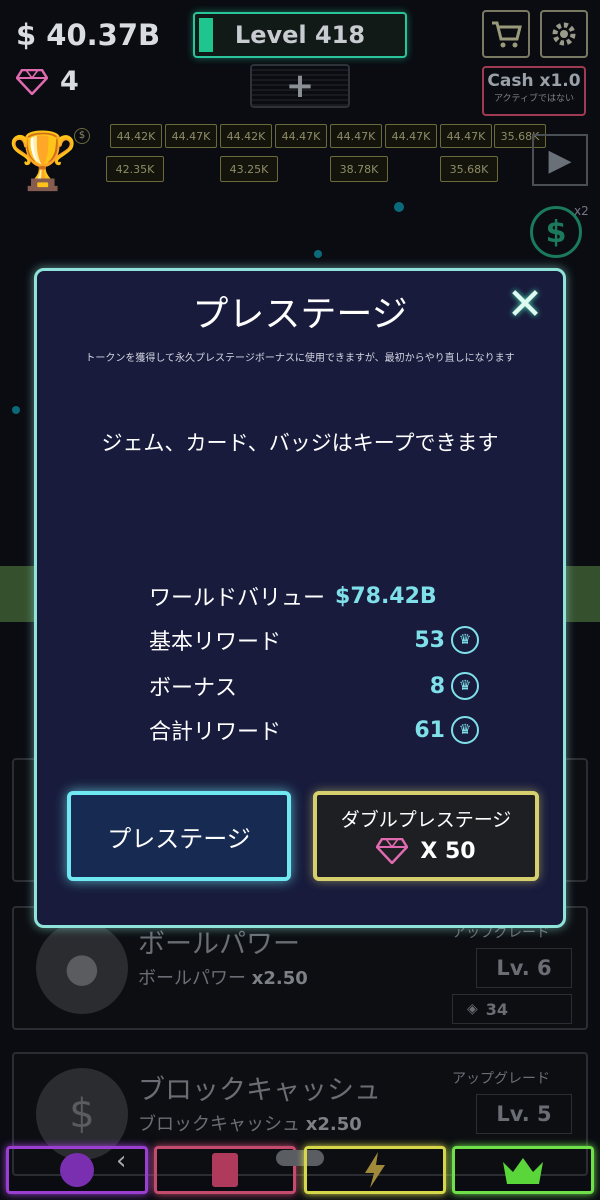 The image size is (600, 1200). I want to click on level-progress-fill, so click(206, 35).